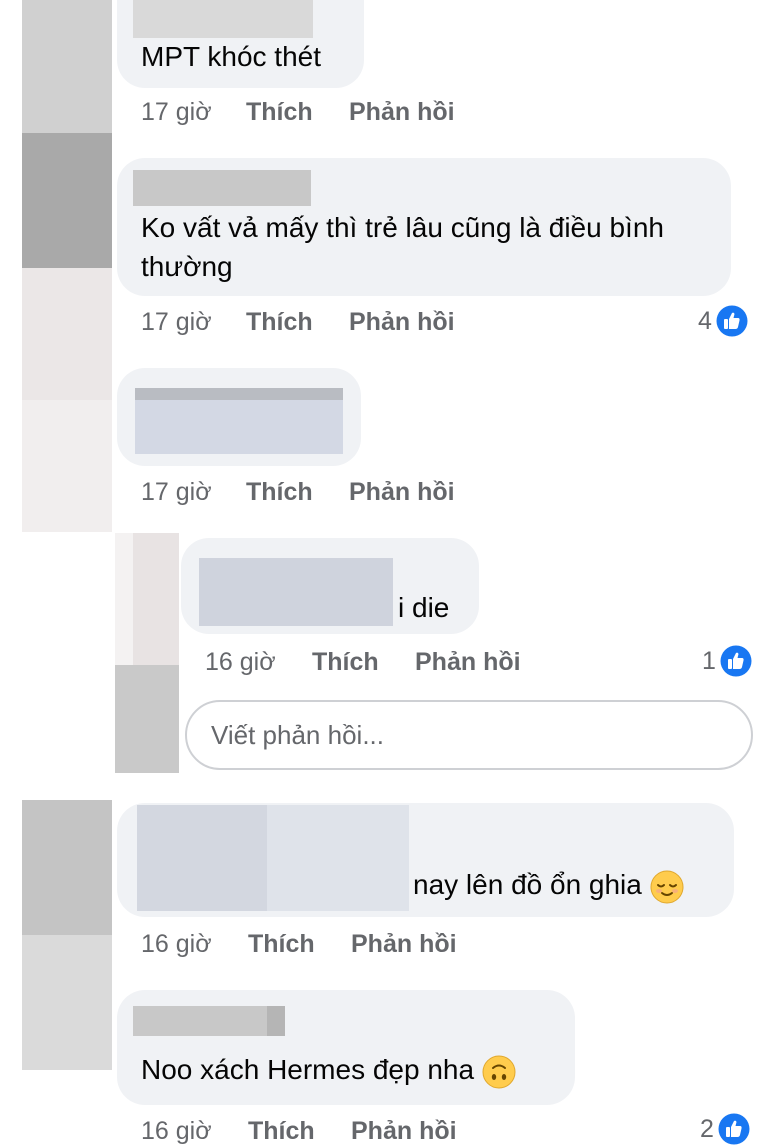  Describe the element at coordinates (707, 1128) in the screenshot. I see `like-count: 2` at that location.